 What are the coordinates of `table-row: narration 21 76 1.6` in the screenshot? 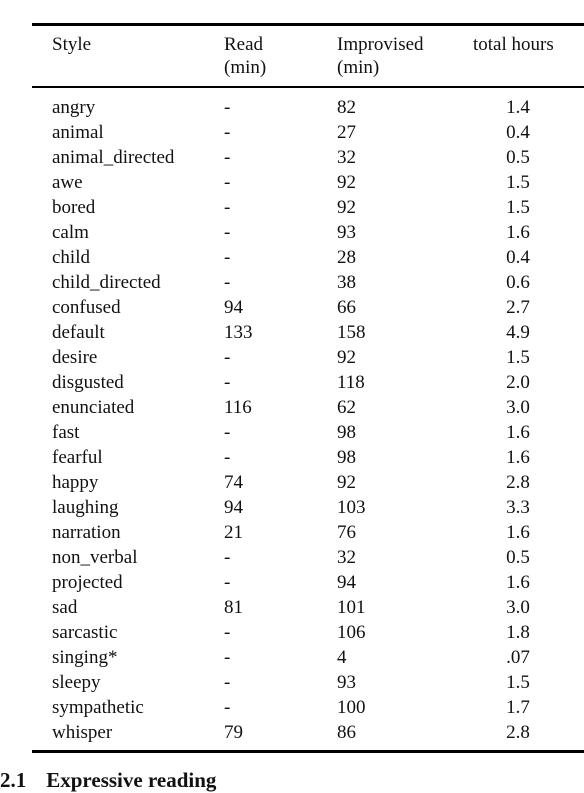 It's located at (292, 532).